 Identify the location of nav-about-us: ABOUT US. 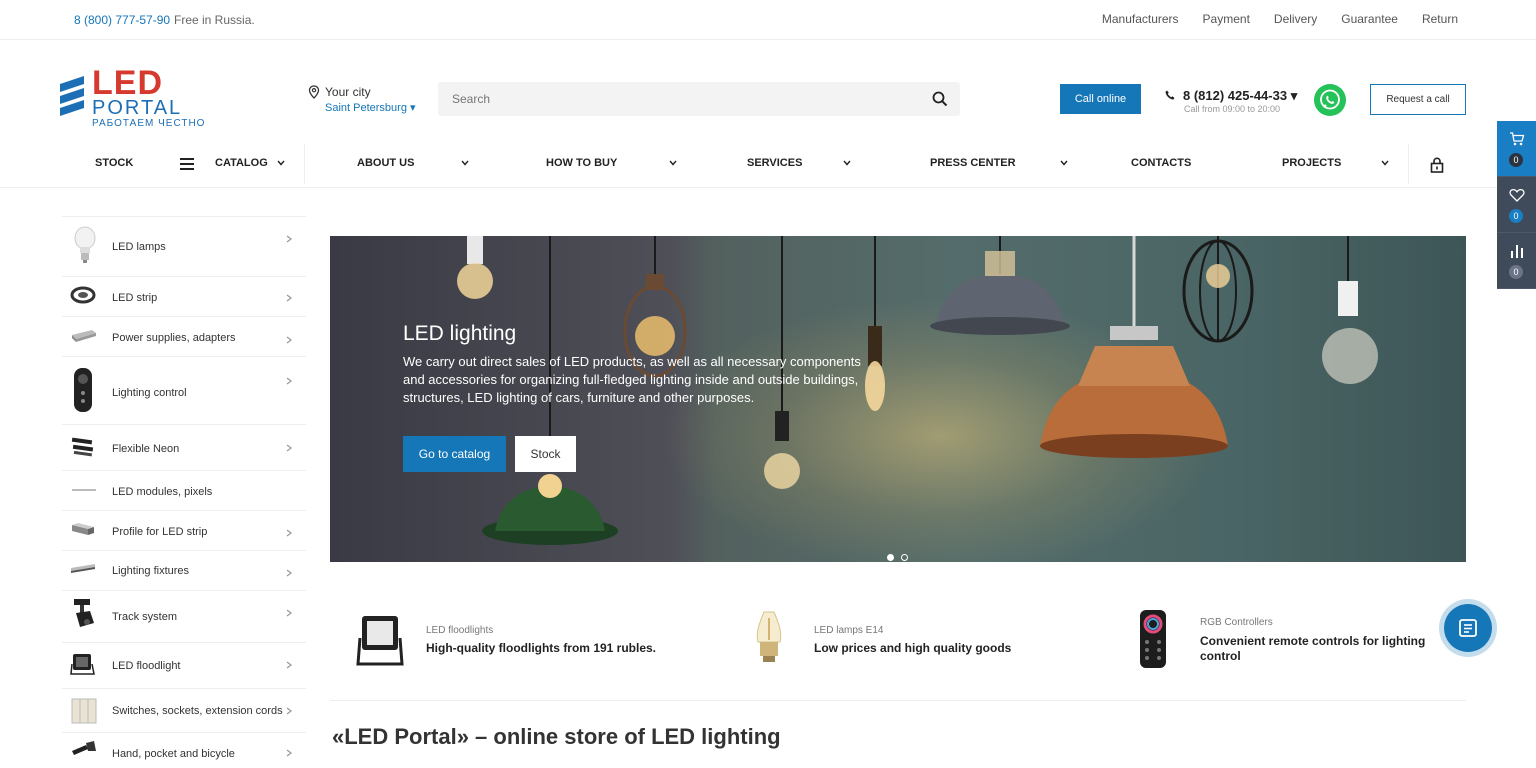
(385, 163).